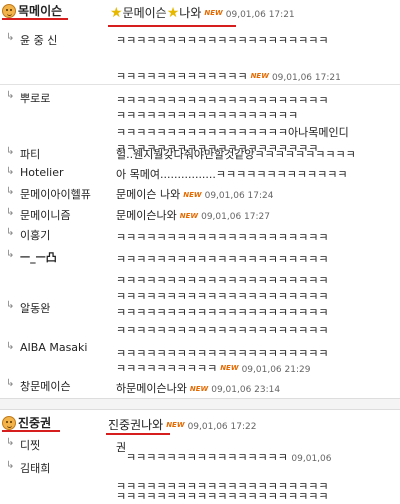 This screenshot has width=400, height=504. I want to click on timestamp: 09,01,06 17:27, so click(235, 217).